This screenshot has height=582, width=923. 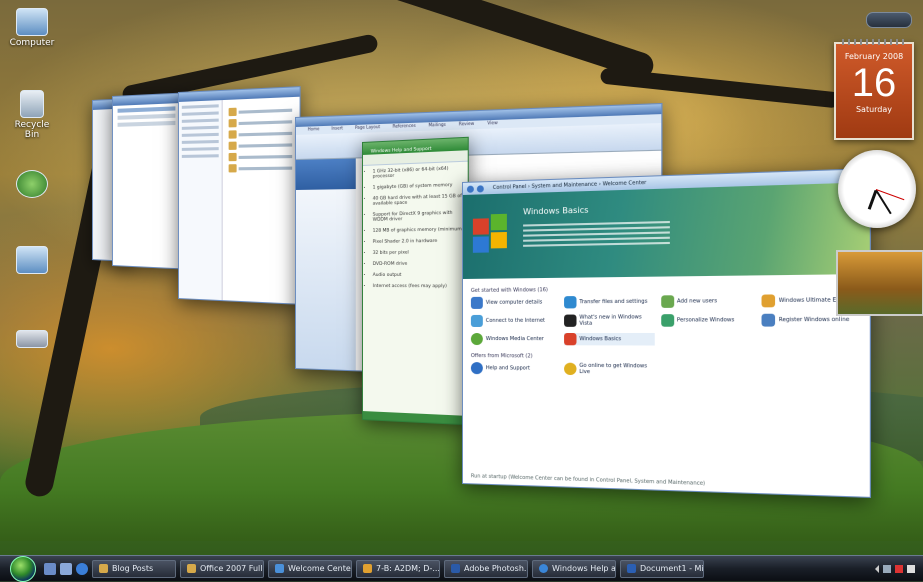 I want to click on welcome-center-icon, so click(x=279, y=568).